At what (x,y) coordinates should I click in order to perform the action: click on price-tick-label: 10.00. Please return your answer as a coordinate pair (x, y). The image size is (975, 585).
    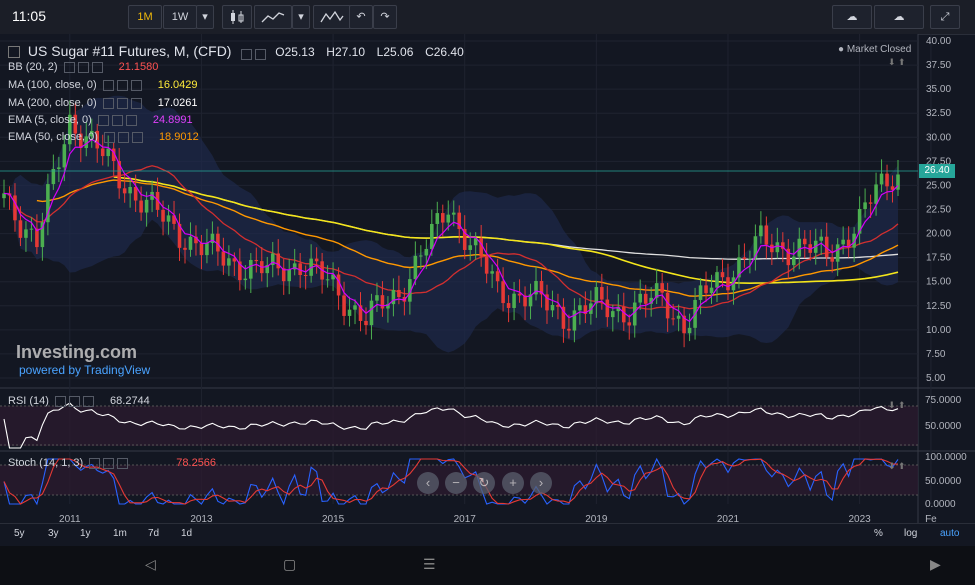
    Looking at the image, I should click on (938, 330).